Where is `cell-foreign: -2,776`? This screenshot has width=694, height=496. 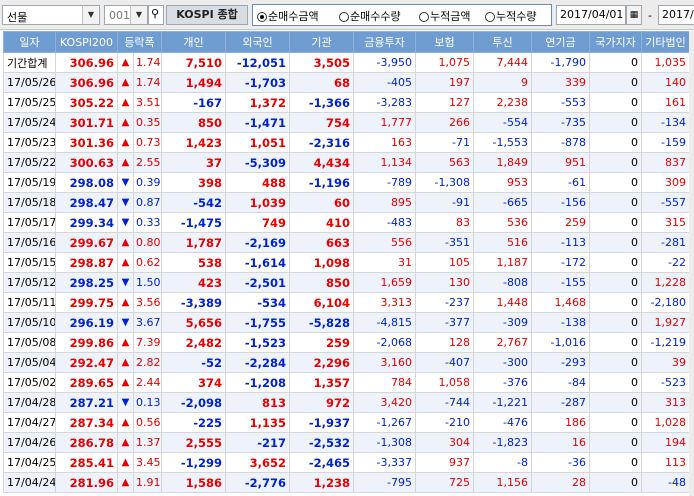
cell-foreign: -2,776 is located at coordinates (257, 482).